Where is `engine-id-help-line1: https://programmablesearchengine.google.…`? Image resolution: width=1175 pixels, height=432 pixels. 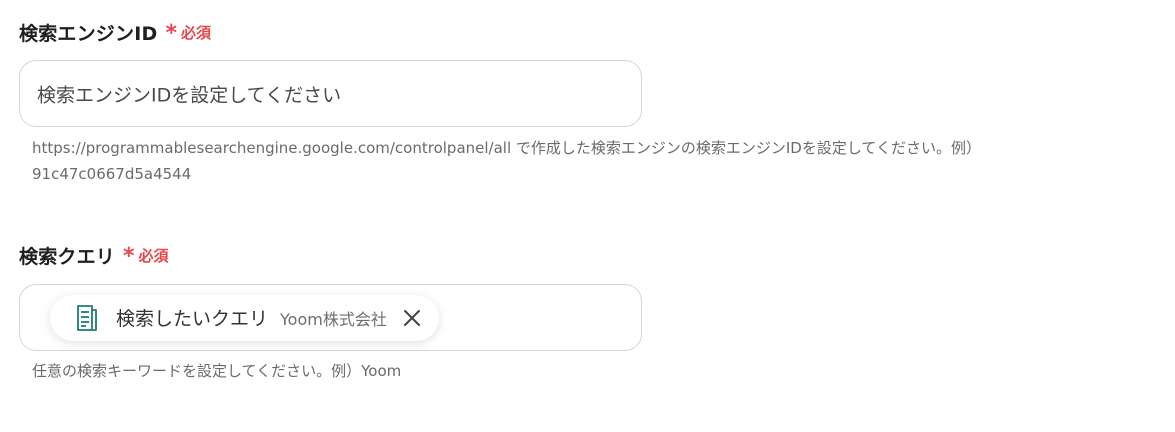
engine-id-help-line1: https://programmablesearchengine.google.… is located at coordinates (506, 148).